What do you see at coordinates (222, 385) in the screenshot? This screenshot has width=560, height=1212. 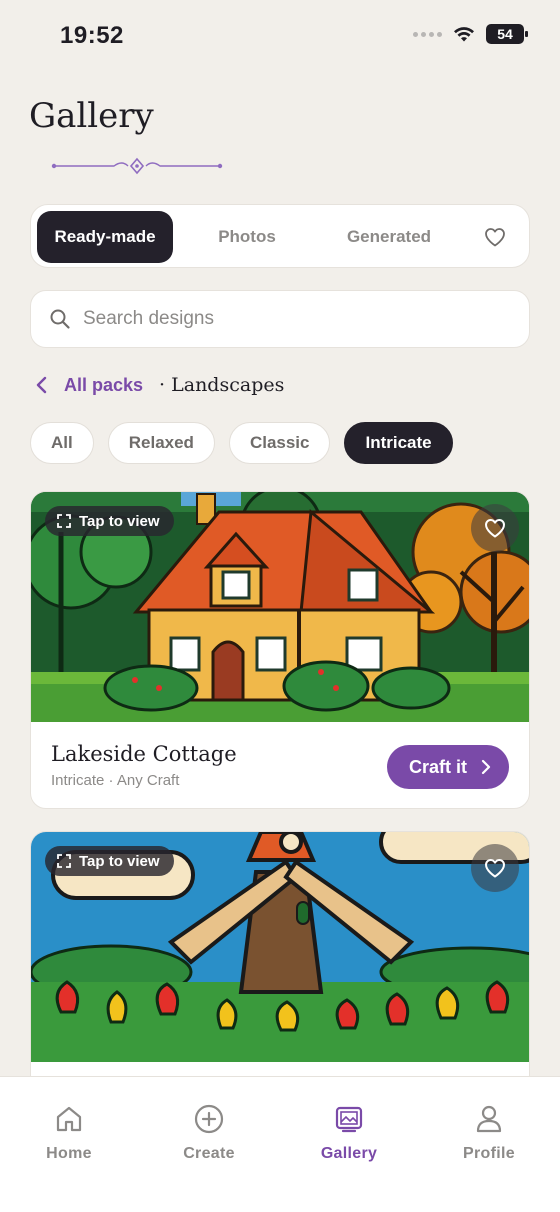 I see `breadcrumb-current: · Landscapes` at bounding box center [222, 385].